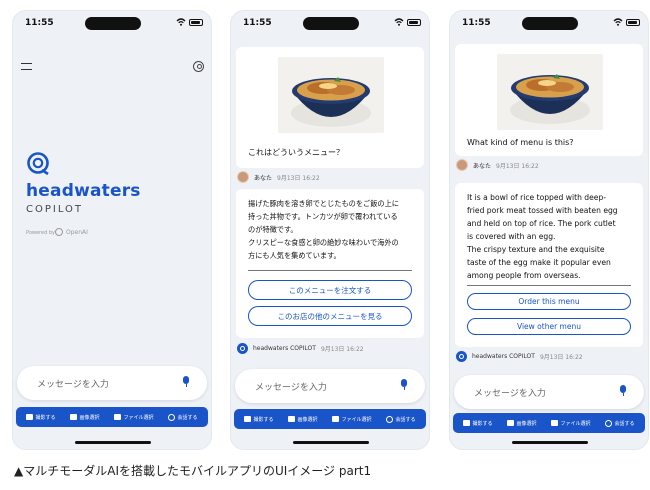 The image size is (650, 490). I want to click on user-question-card: What kind of menu is this?, so click(549, 100).